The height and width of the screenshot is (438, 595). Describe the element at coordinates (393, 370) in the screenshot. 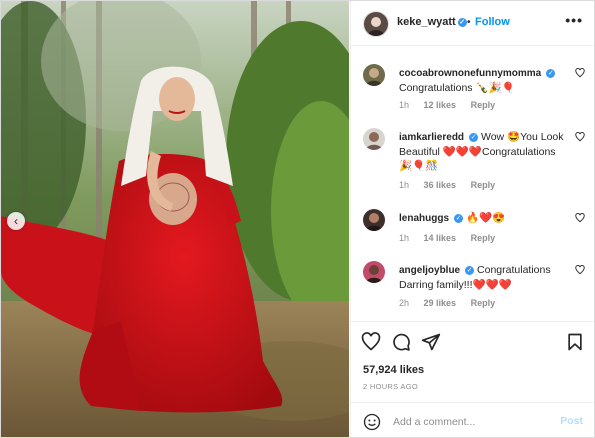

I see `likes-count: 57,924 likes` at that location.